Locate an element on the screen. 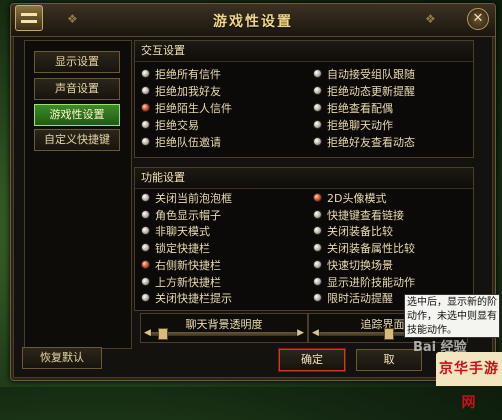 This screenshot has height=420, width=502. option-item: 拒绝查看配偶 is located at coordinates (353, 109).